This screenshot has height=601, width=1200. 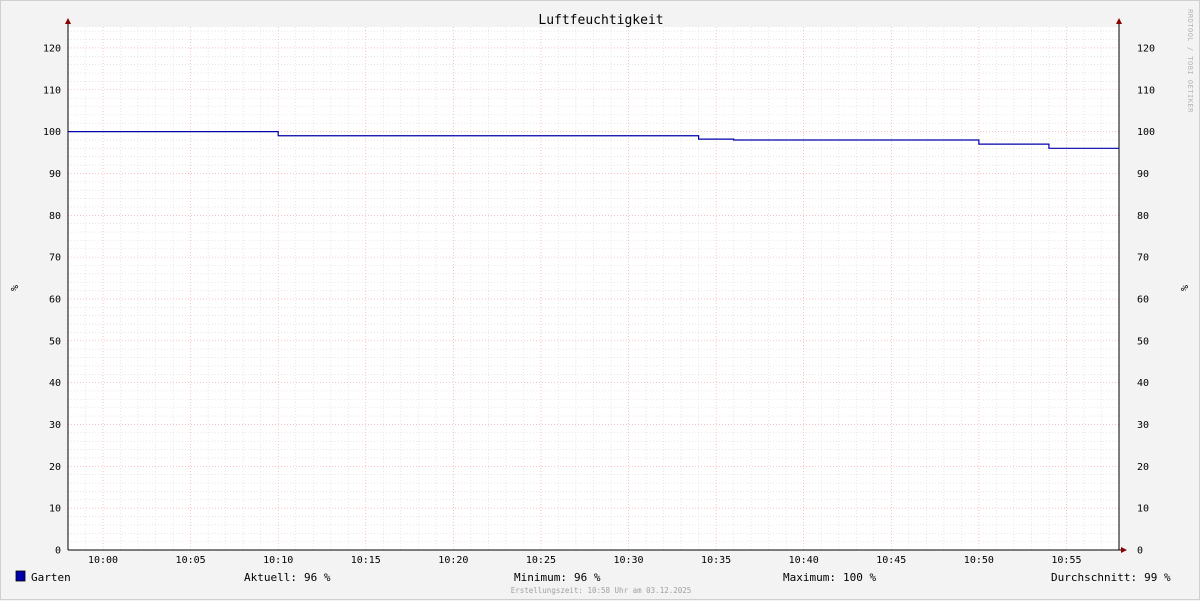 What do you see at coordinates (278, 560) in the screenshot?
I see `x-tick-label: 10:10` at bounding box center [278, 560].